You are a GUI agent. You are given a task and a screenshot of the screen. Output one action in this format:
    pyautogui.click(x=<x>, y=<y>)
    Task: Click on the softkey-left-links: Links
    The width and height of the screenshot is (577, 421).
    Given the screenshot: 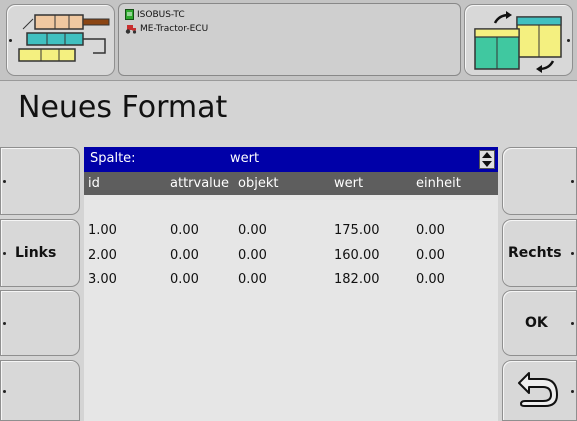 What is the action you would take?
    pyautogui.click(x=40, y=253)
    